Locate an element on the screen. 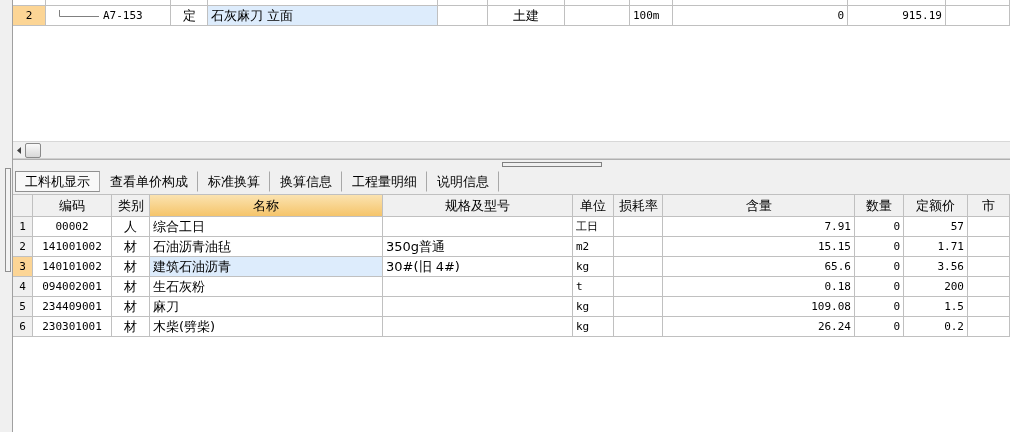  row-number: 1 is located at coordinates (23, 226).